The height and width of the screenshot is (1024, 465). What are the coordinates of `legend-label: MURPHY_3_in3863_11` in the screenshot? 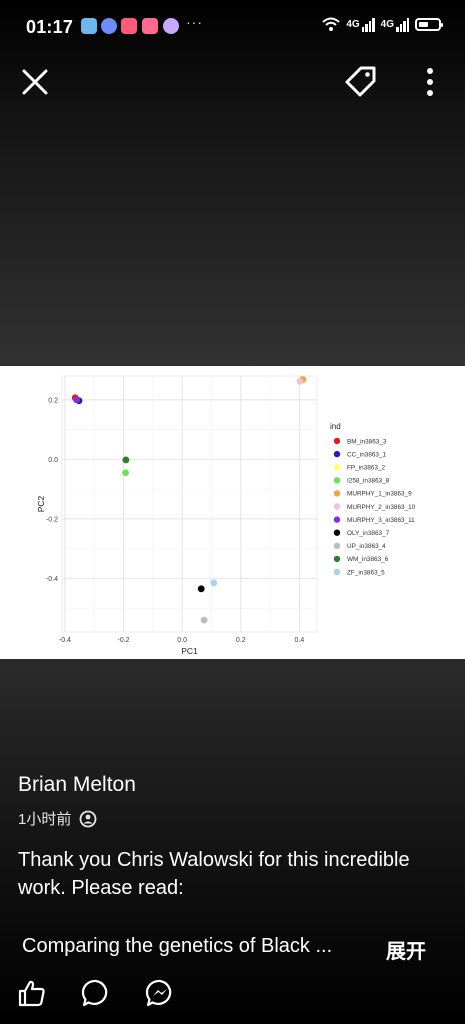 It's located at (381, 520).